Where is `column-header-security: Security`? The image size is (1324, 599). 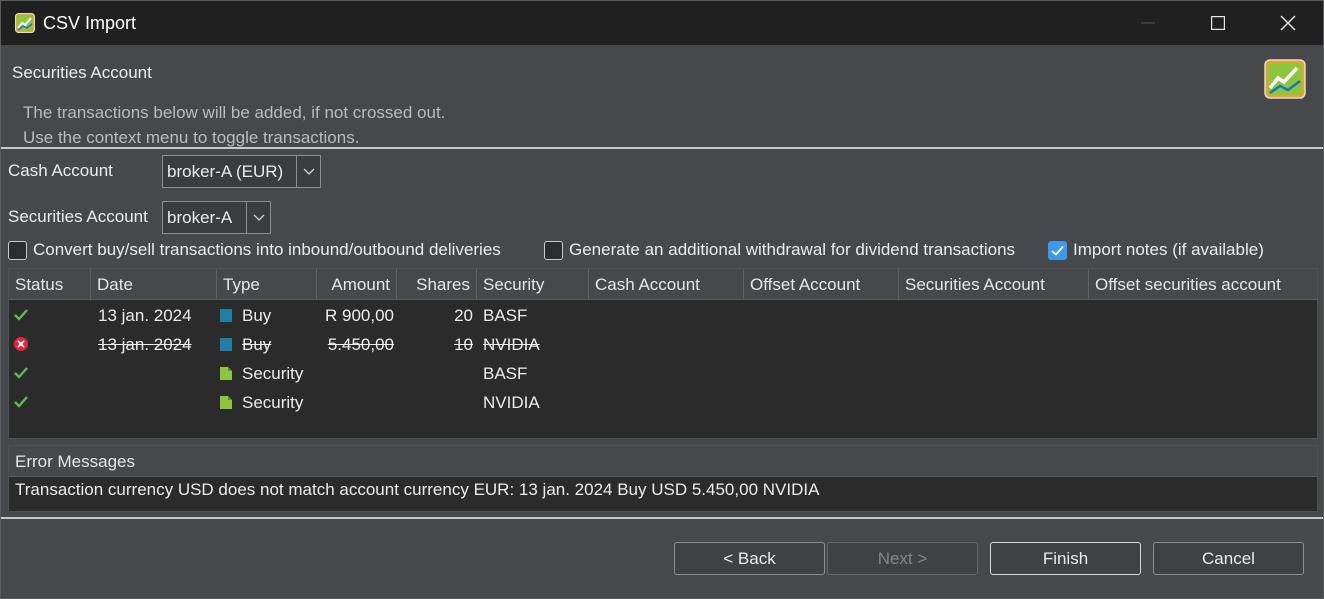
column-header-security: Security is located at coordinates (533, 284).